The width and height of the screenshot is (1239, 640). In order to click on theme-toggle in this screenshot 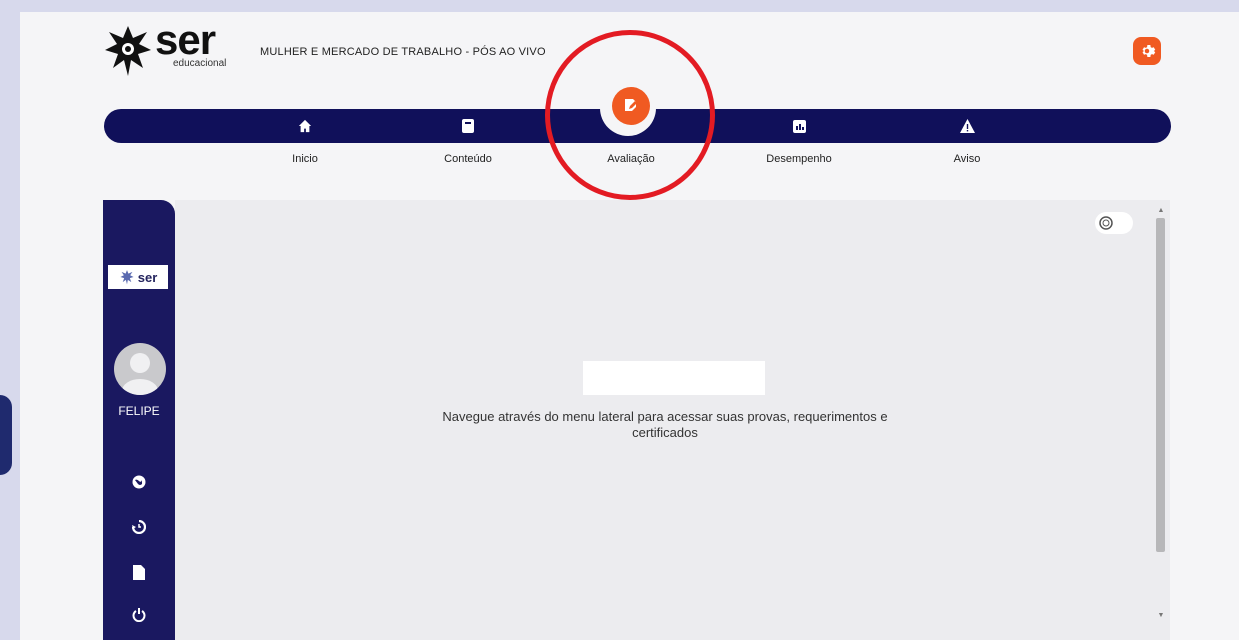, I will do `click(1114, 223)`.